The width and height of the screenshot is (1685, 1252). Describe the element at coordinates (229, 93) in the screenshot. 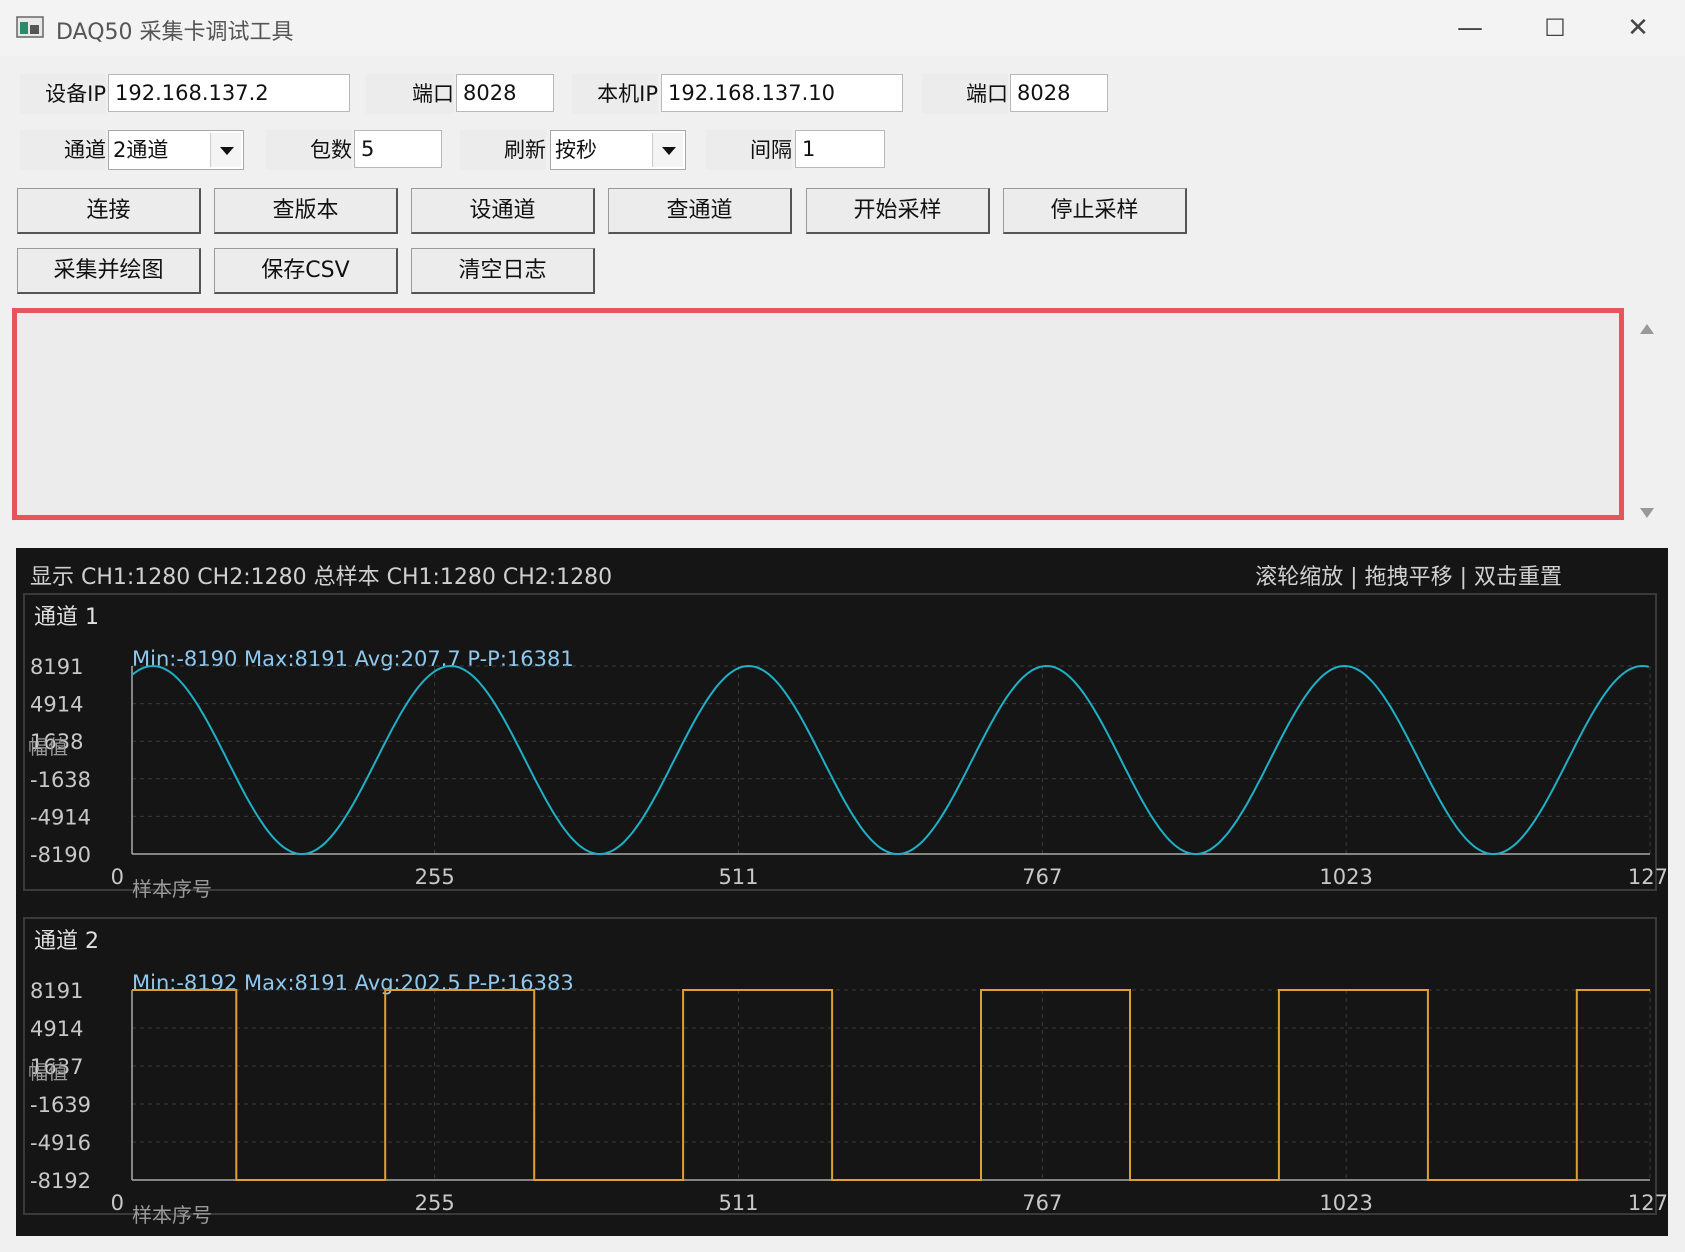

I see `device-ip-input: 192.168.137.2` at that location.